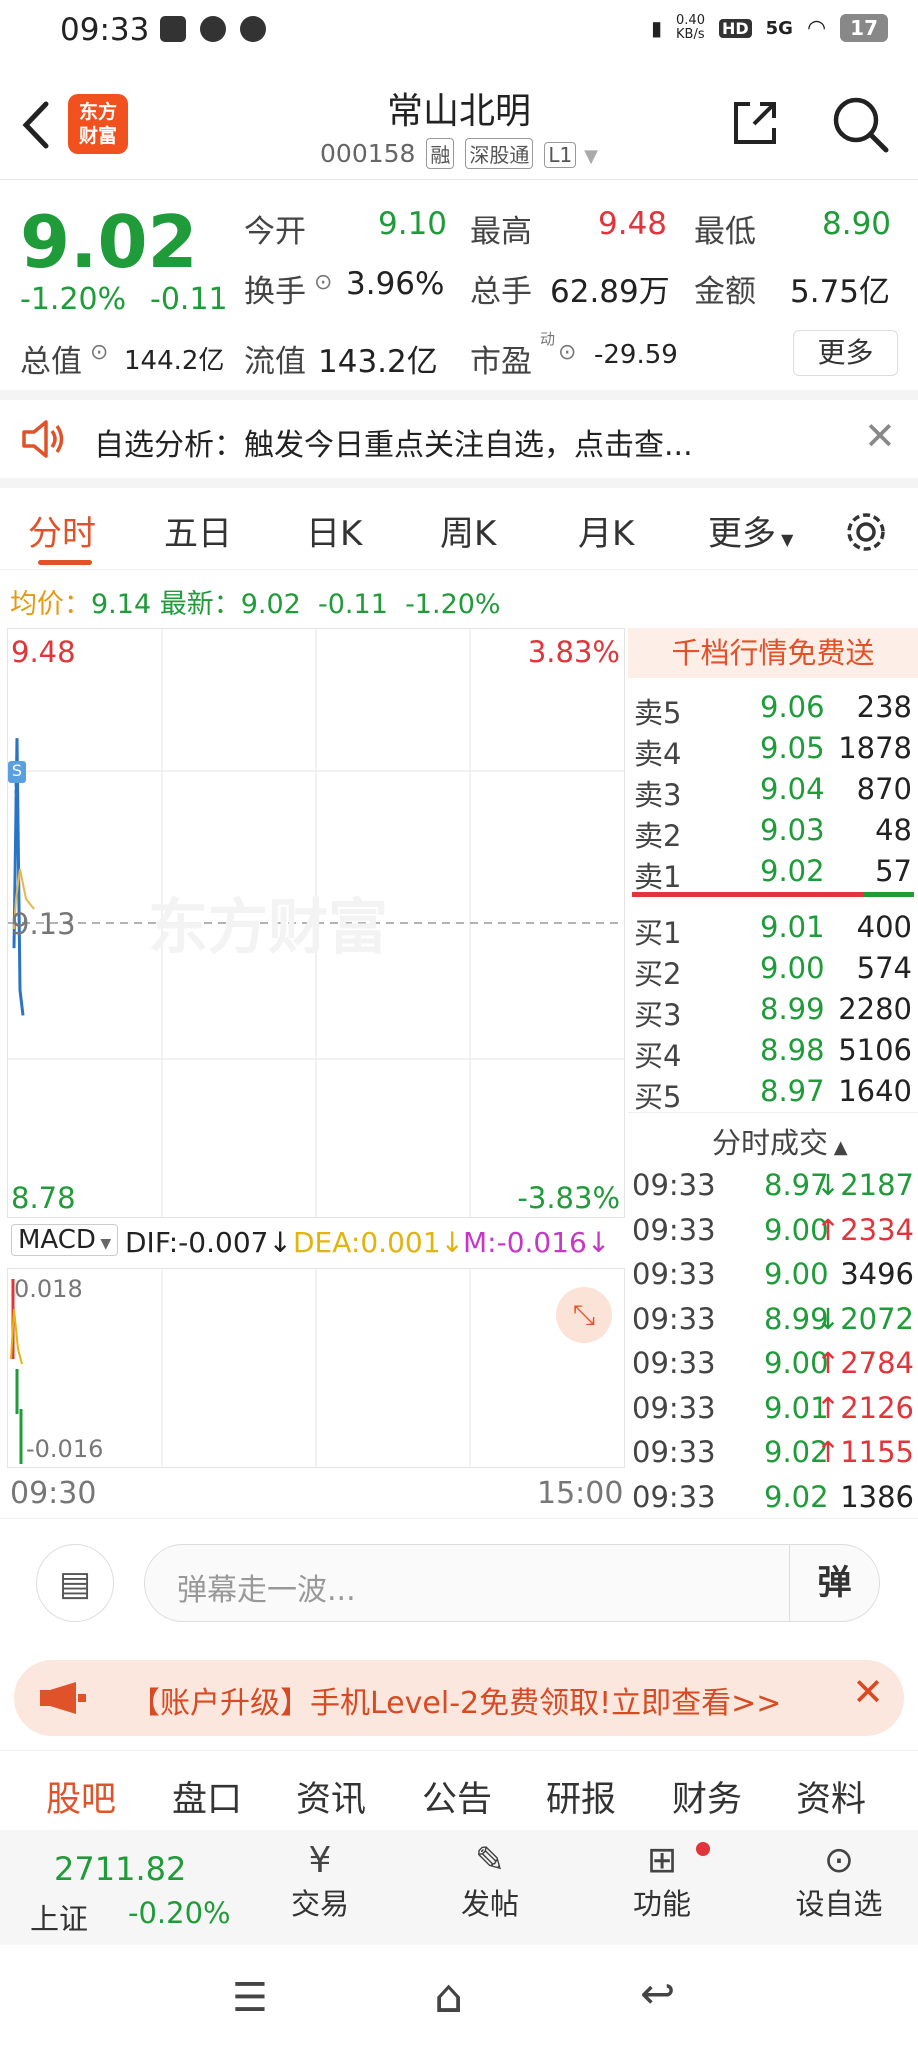  Describe the element at coordinates (459, 395) in the screenshot. I see `divider` at that location.